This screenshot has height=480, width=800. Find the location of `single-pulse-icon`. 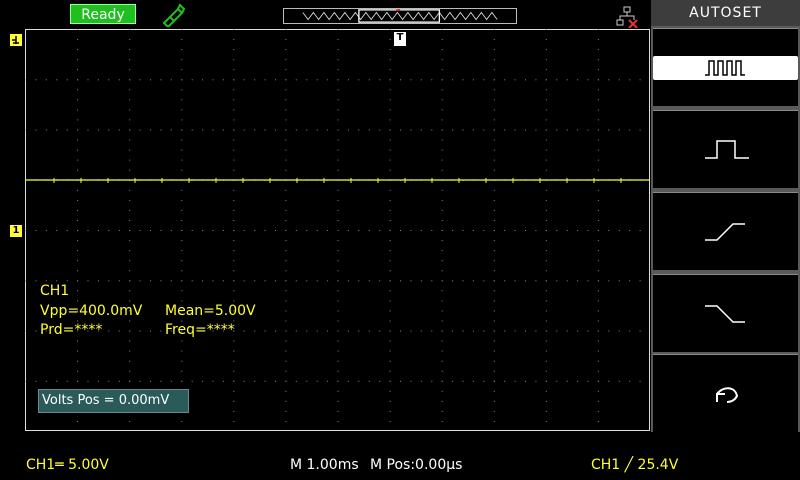

single-pulse-icon is located at coordinates (727, 149).